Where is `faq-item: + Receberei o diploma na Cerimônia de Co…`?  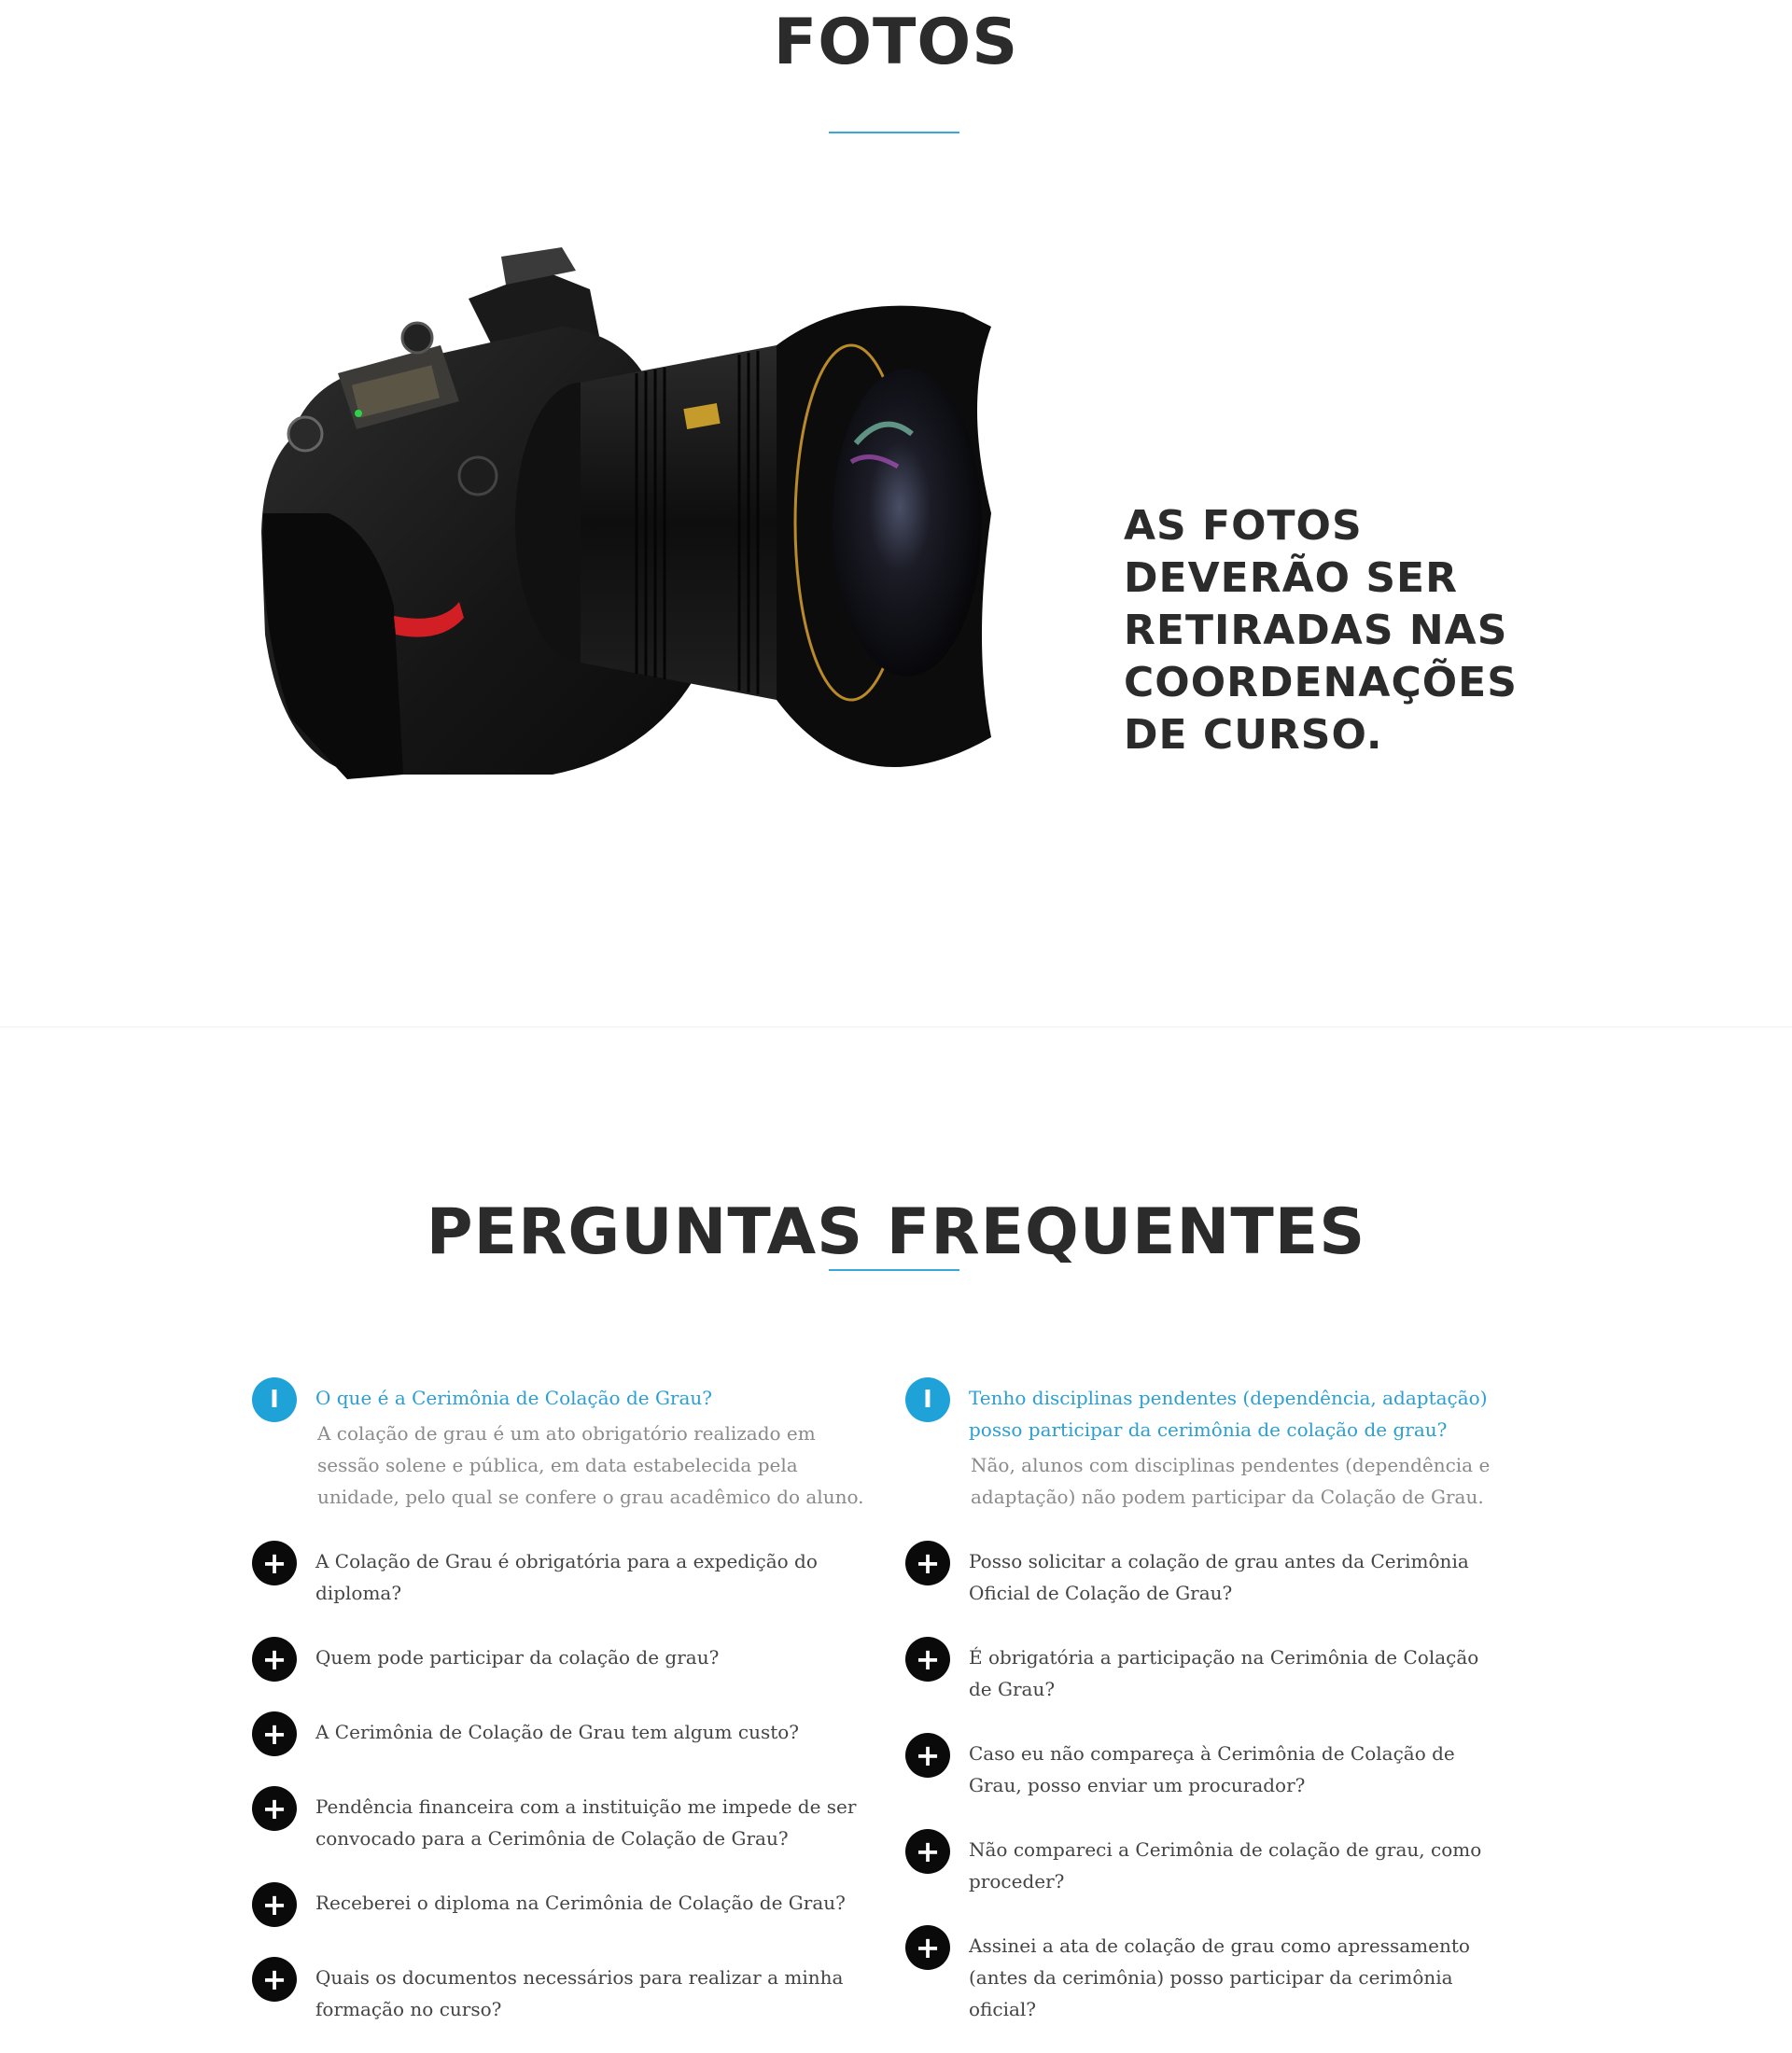 faq-item: + Receberei o diploma na Cerimônia de Co… is located at coordinates (562, 1905).